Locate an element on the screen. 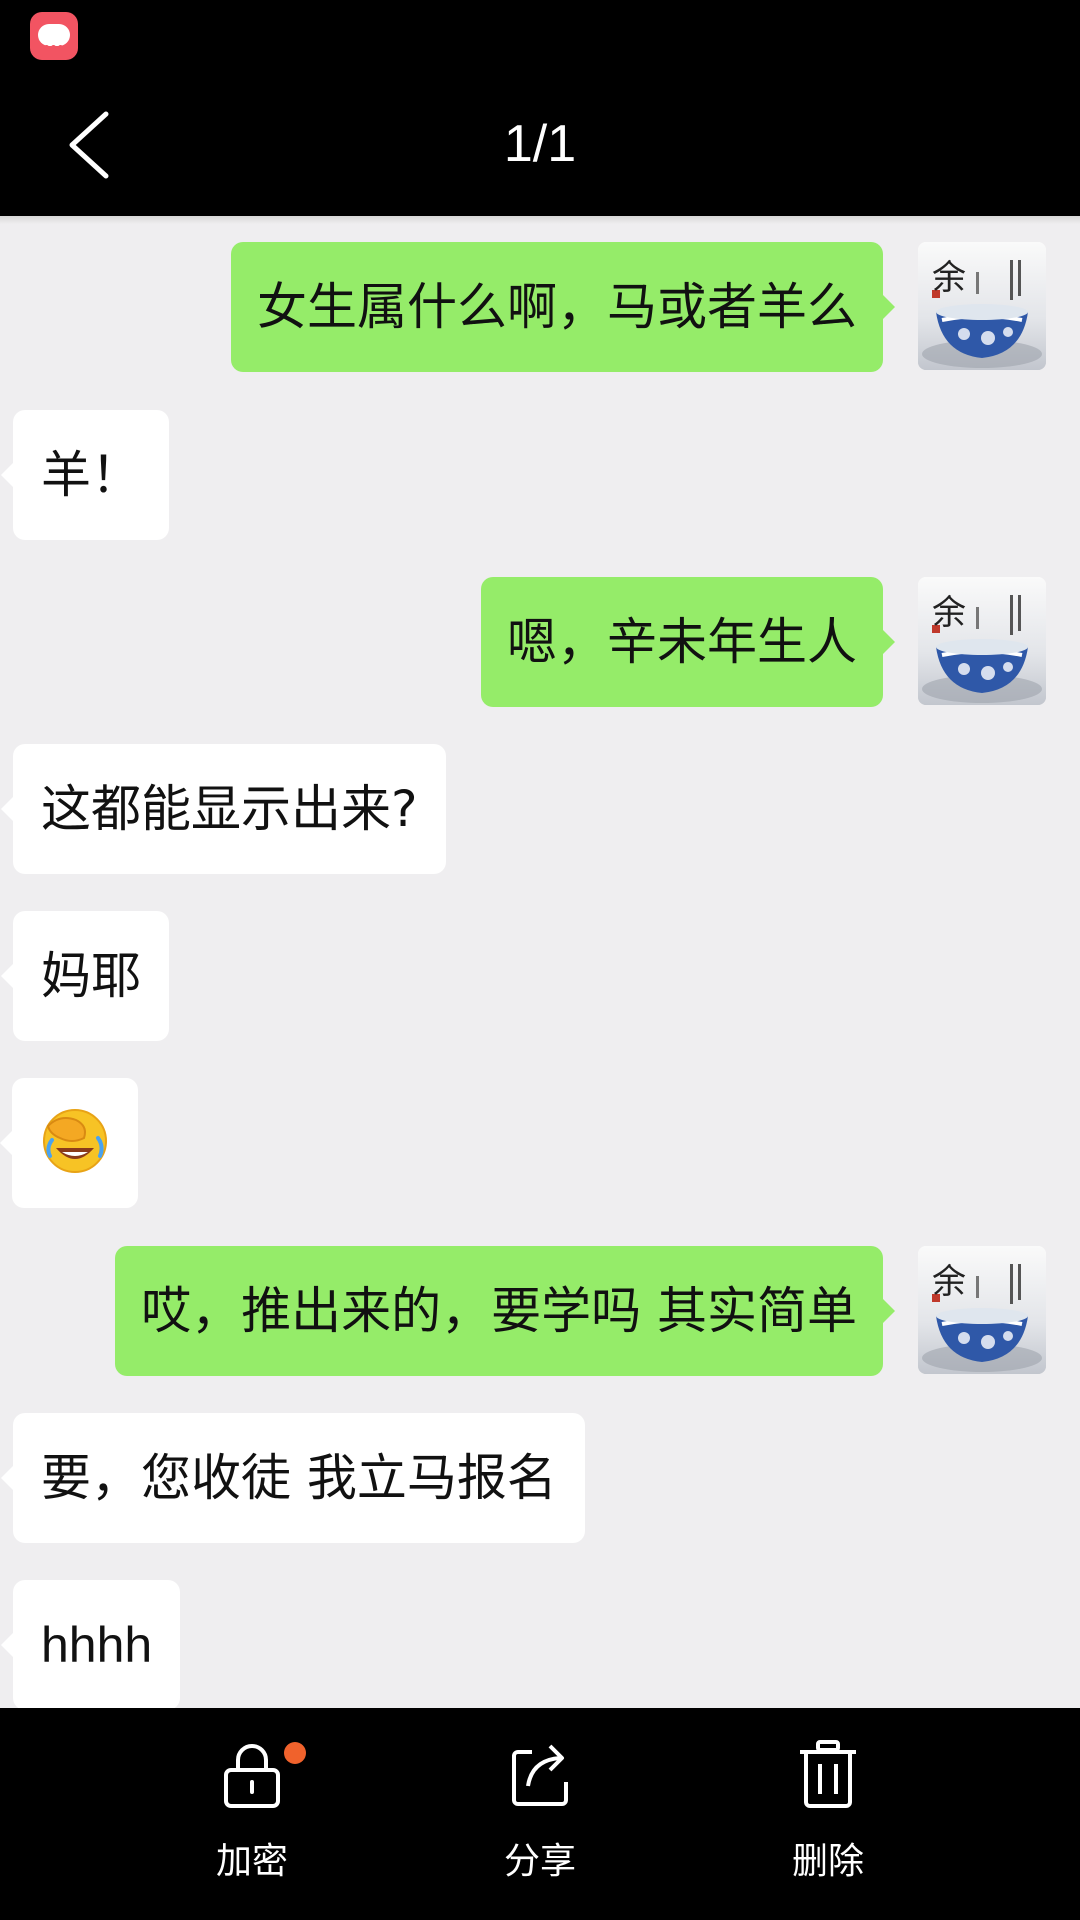 Image resolution: width=1080 pixels, height=1920 pixels. message-row: 羊！ is located at coordinates (540, 475).